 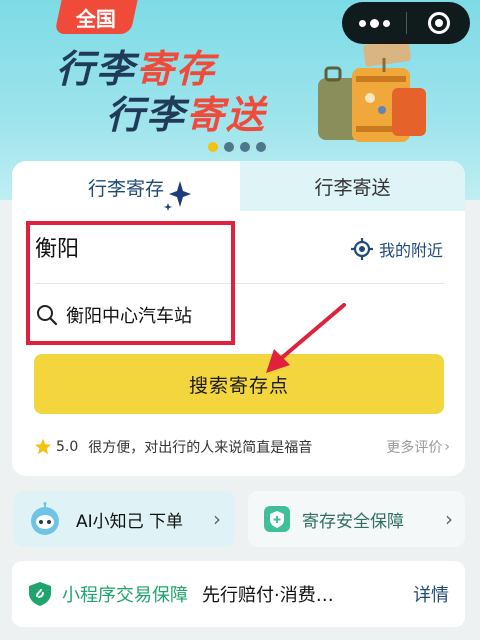 I want to click on review-text: 很方便，对出行的人来说简直是福音, so click(x=200, y=448).